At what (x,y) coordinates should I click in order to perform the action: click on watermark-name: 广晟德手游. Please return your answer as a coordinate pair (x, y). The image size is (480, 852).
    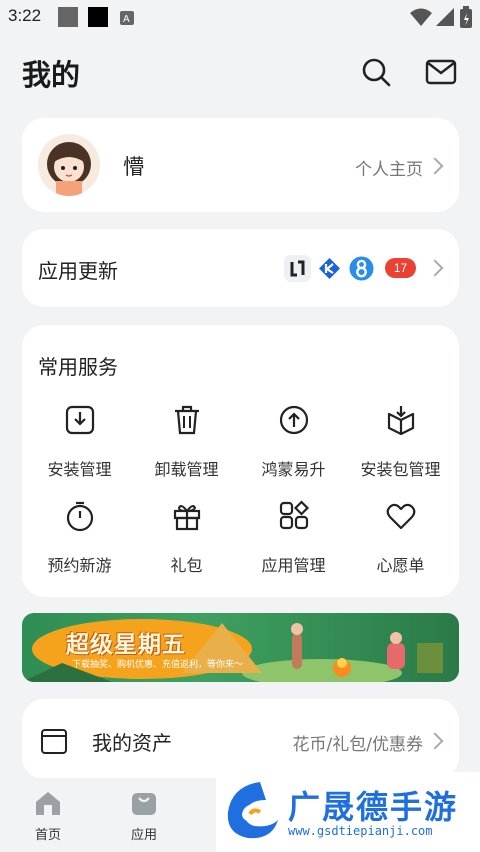
    Looking at the image, I should click on (373, 807).